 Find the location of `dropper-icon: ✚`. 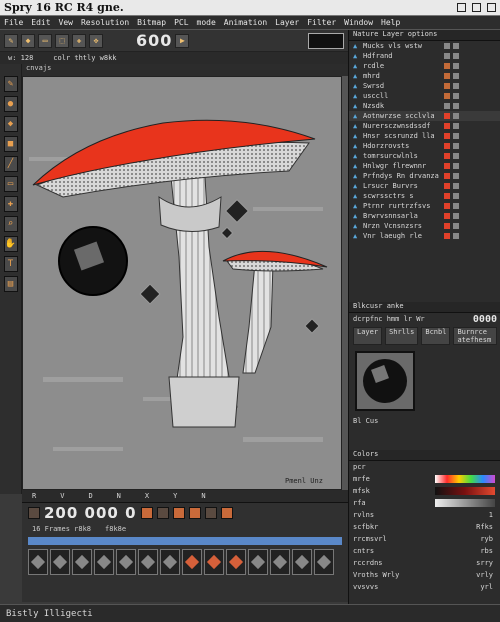

dropper-icon: ✚ is located at coordinates (79, 40).